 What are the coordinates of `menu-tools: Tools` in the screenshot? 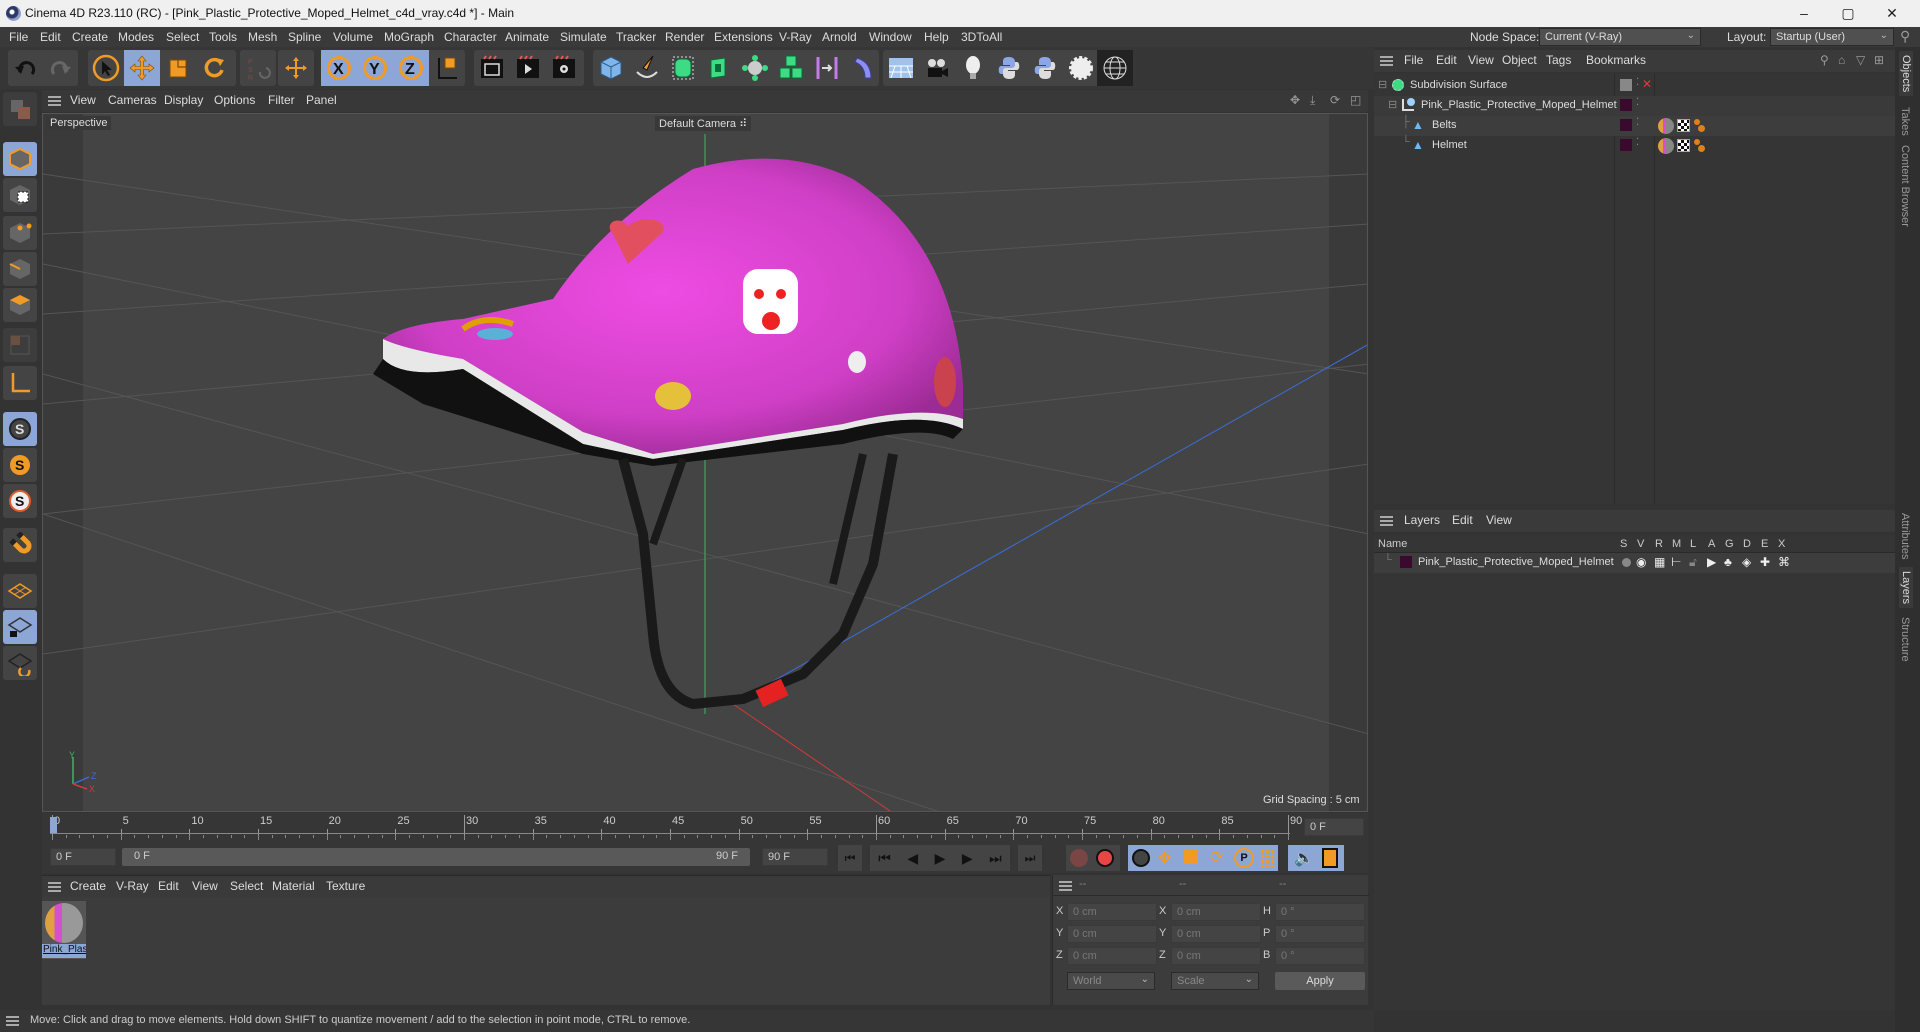 It's located at (223, 37).